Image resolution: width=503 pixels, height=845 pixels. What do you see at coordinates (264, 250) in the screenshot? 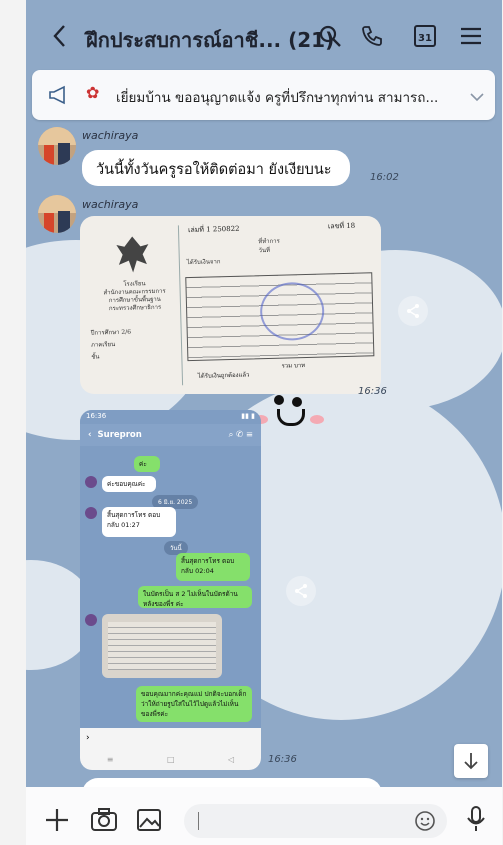
I see `doc-row: วันที่` at bounding box center [264, 250].